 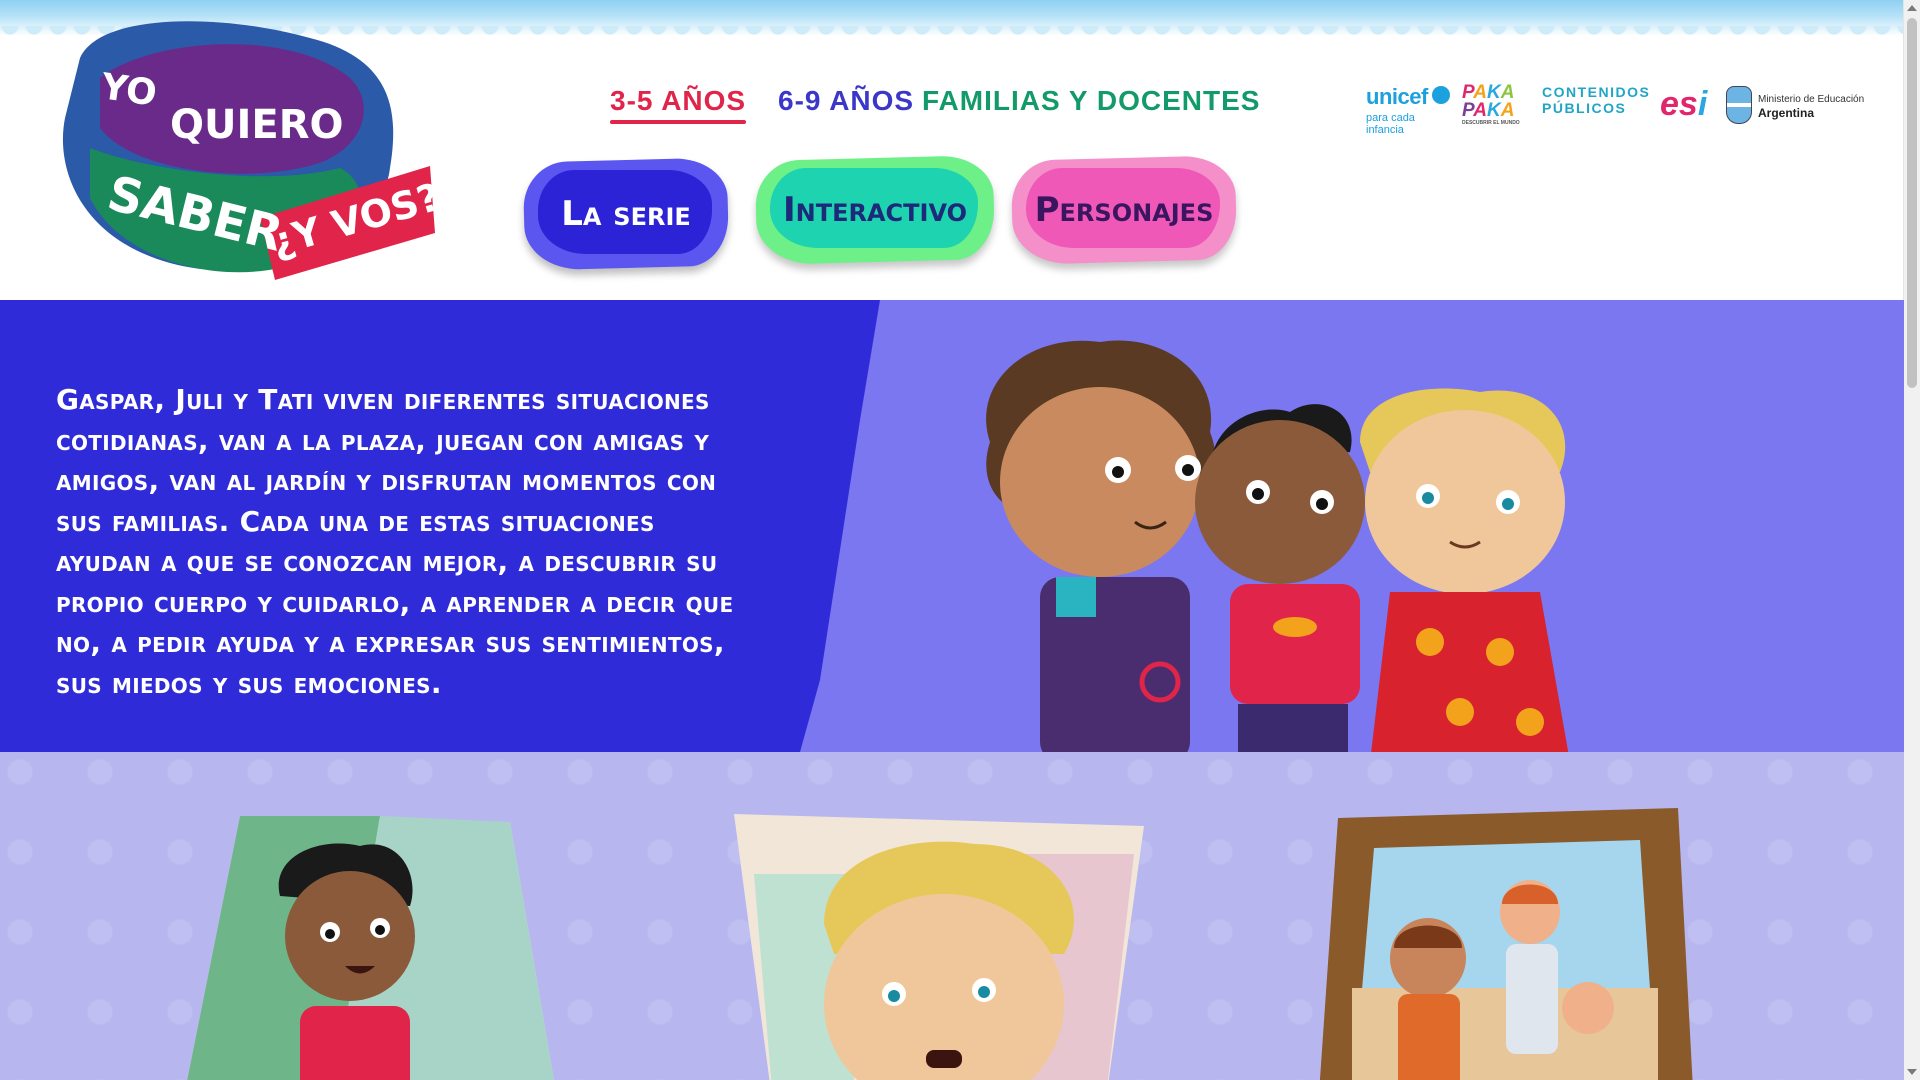 I want to click on ministerio-line-2: Argentina, so click(x=1786, y=113).